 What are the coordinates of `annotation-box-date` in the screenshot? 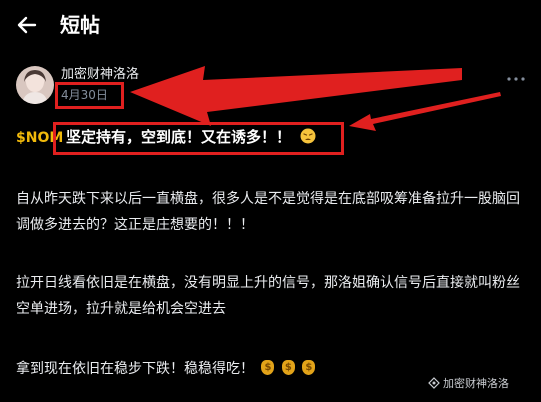 It's located at (89, 95).